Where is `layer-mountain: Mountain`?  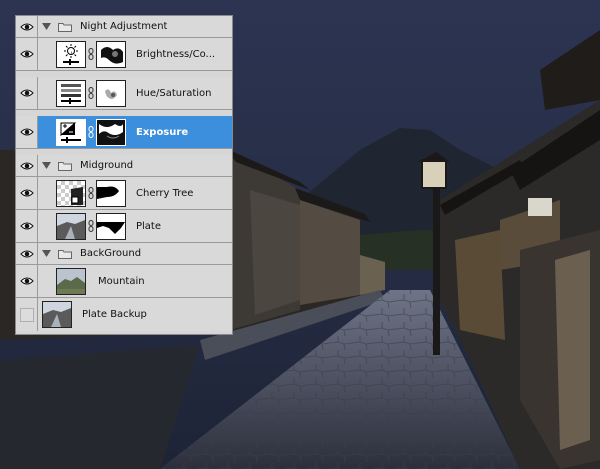
layer-mountain: Mountain is located at coordinates (124, 281).